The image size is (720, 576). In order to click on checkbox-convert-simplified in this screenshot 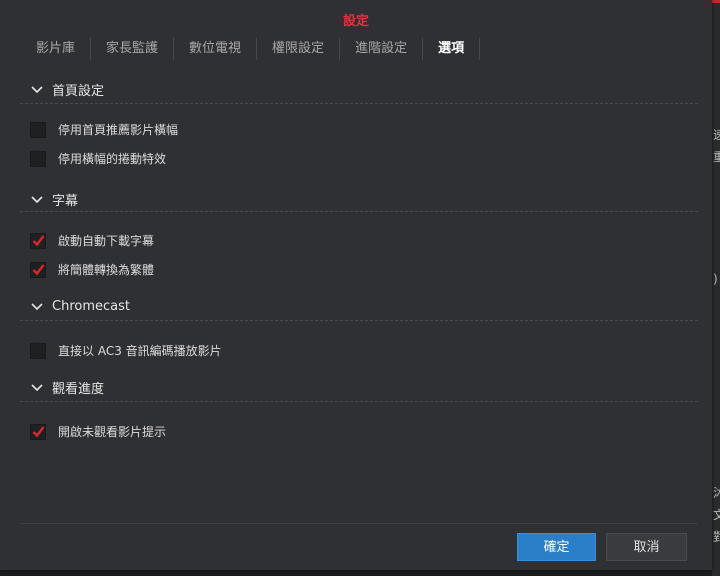, I will do `click(38, 269)`.